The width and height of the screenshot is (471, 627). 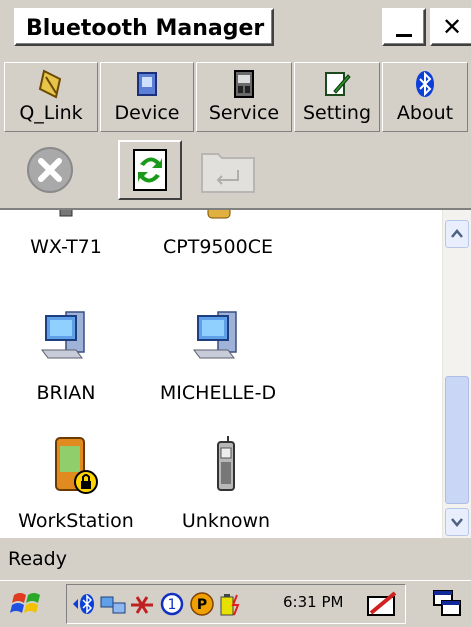 What do you see at coordinates (219, 214) in the screenshot?
I see `pda-icon` at bounding box center [219, 214].